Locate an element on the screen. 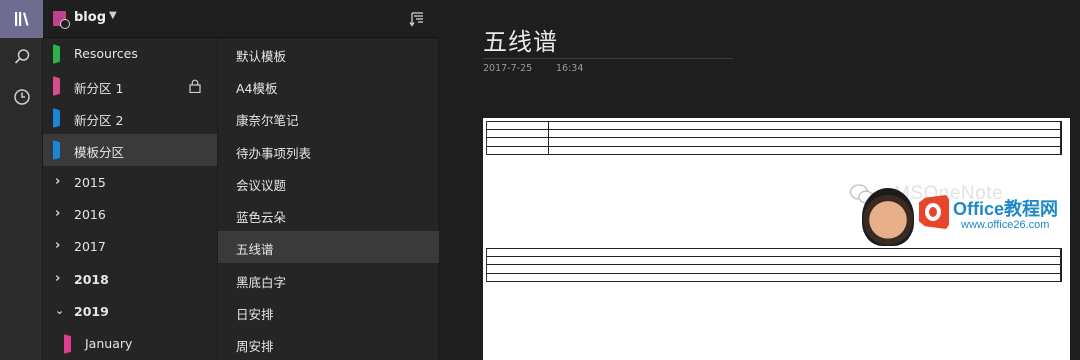 This screenshot has height=360, width=1080. page-item: 黑底白字 is located at coordinates (328, 280).